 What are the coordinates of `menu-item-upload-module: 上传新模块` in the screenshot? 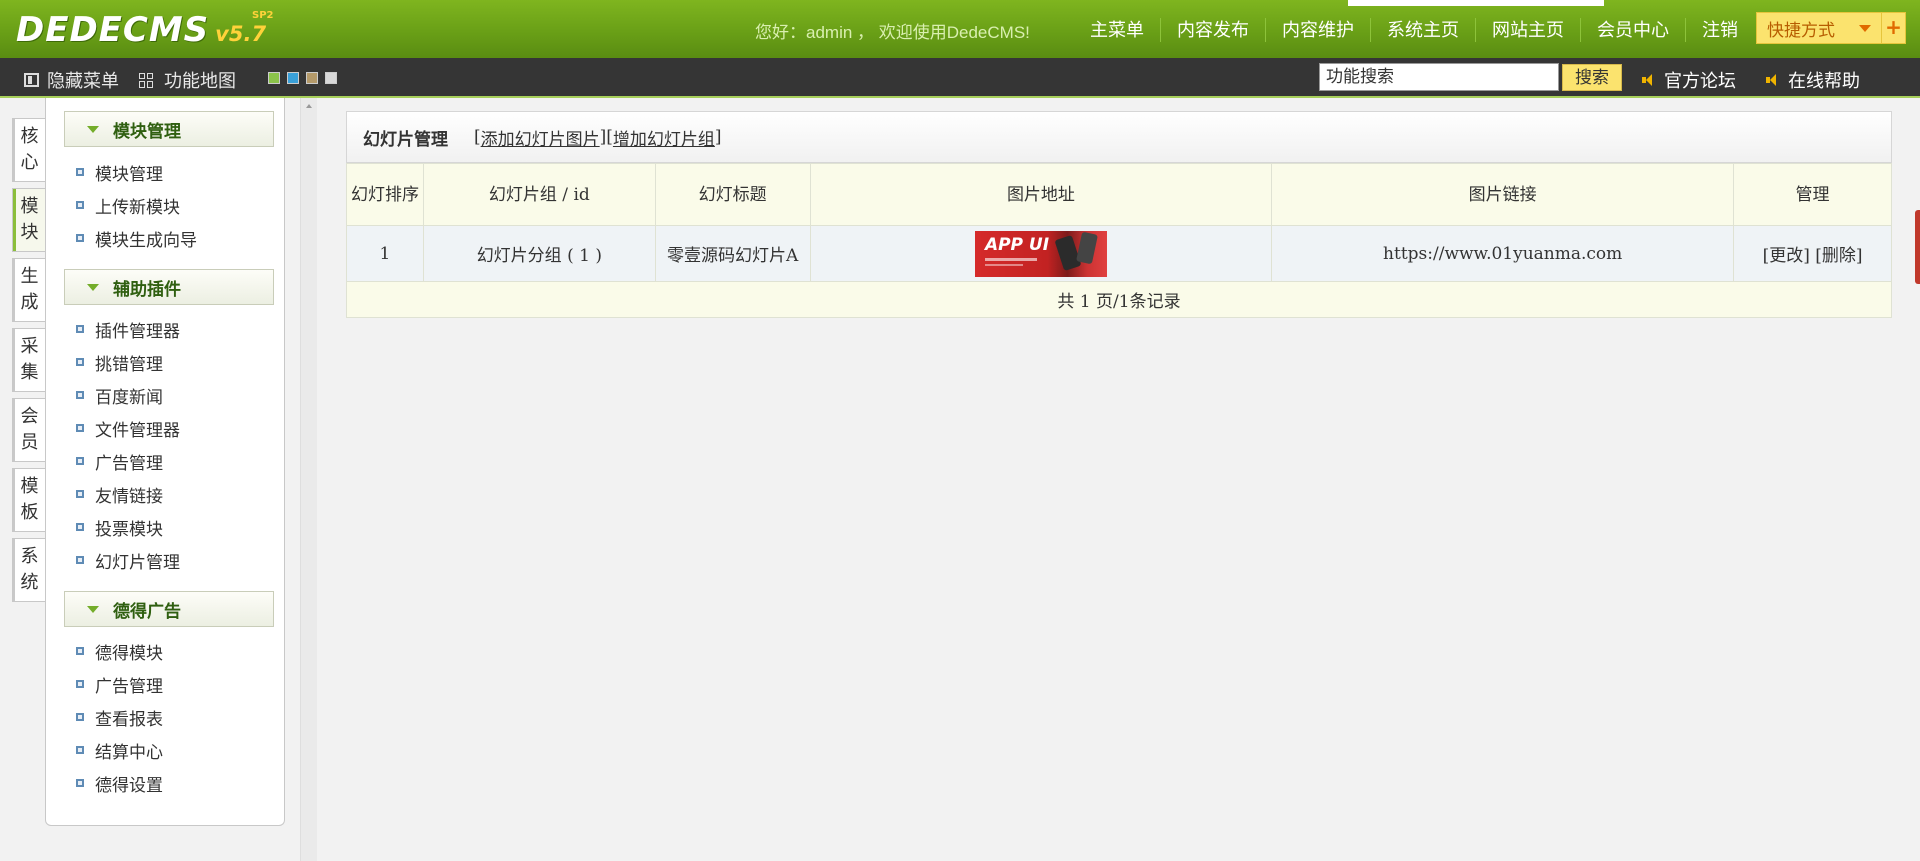 It's located at (128, 205).